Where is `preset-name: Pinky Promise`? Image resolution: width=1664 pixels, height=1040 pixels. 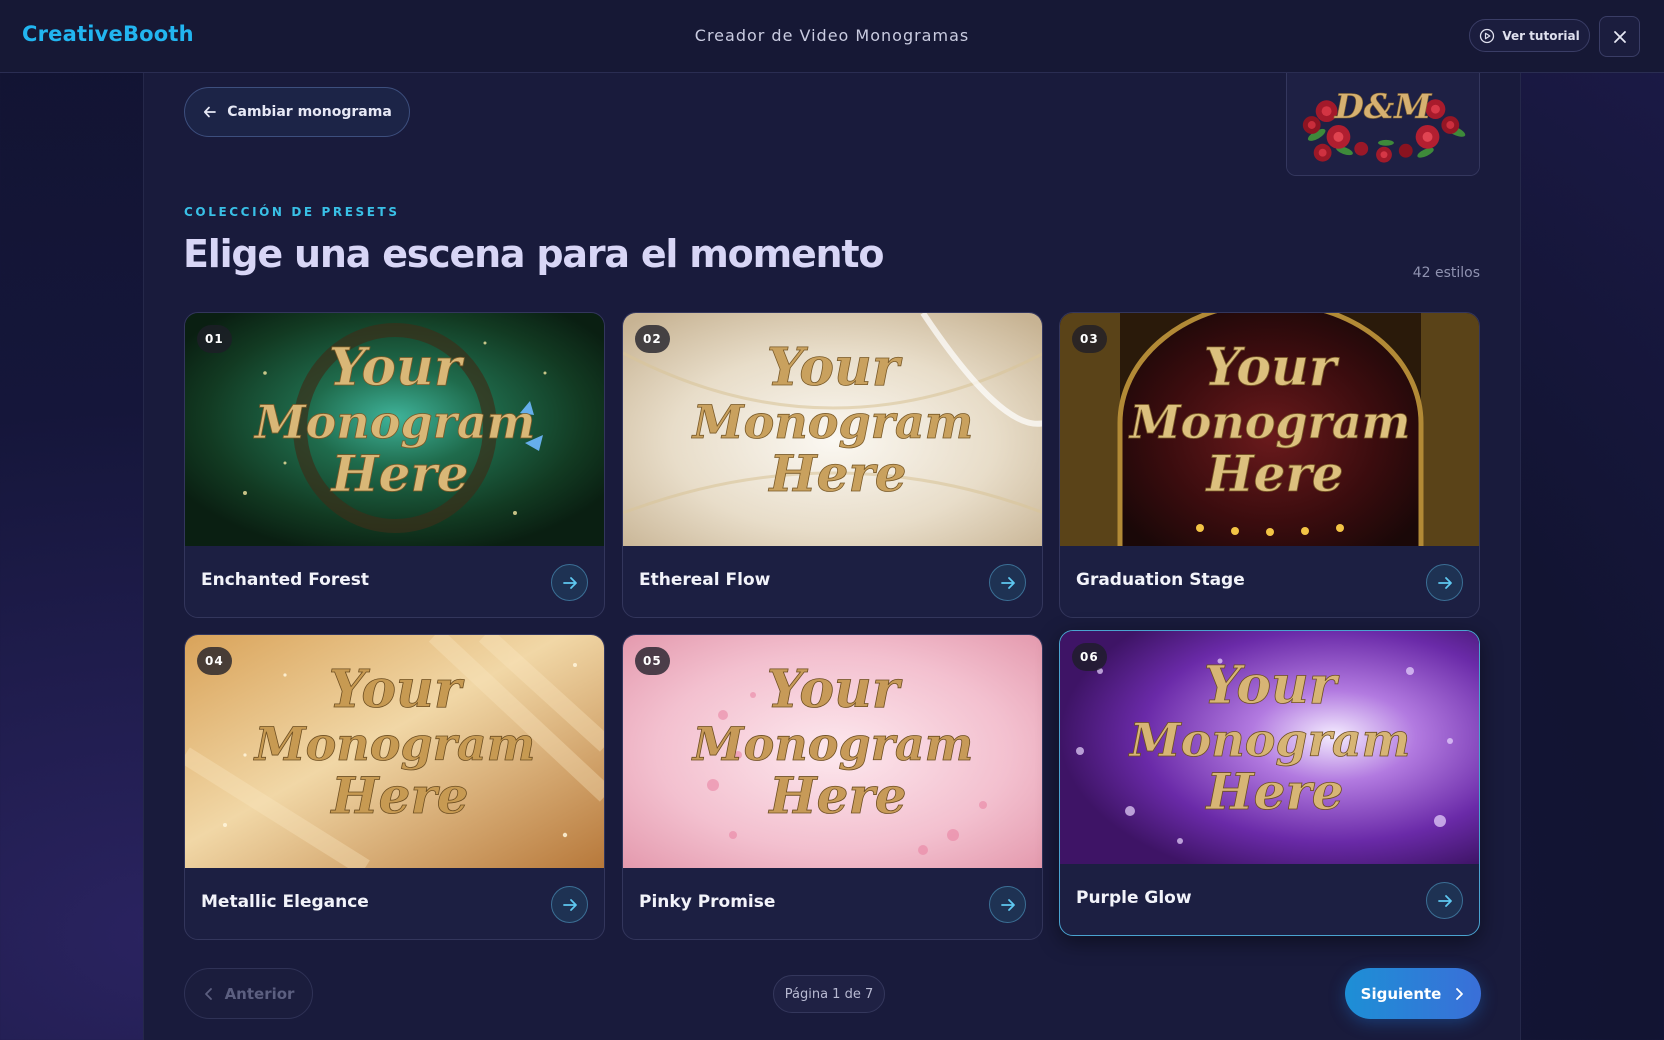
preset-name: Pinky Promise is located at coordinates (707, 902).